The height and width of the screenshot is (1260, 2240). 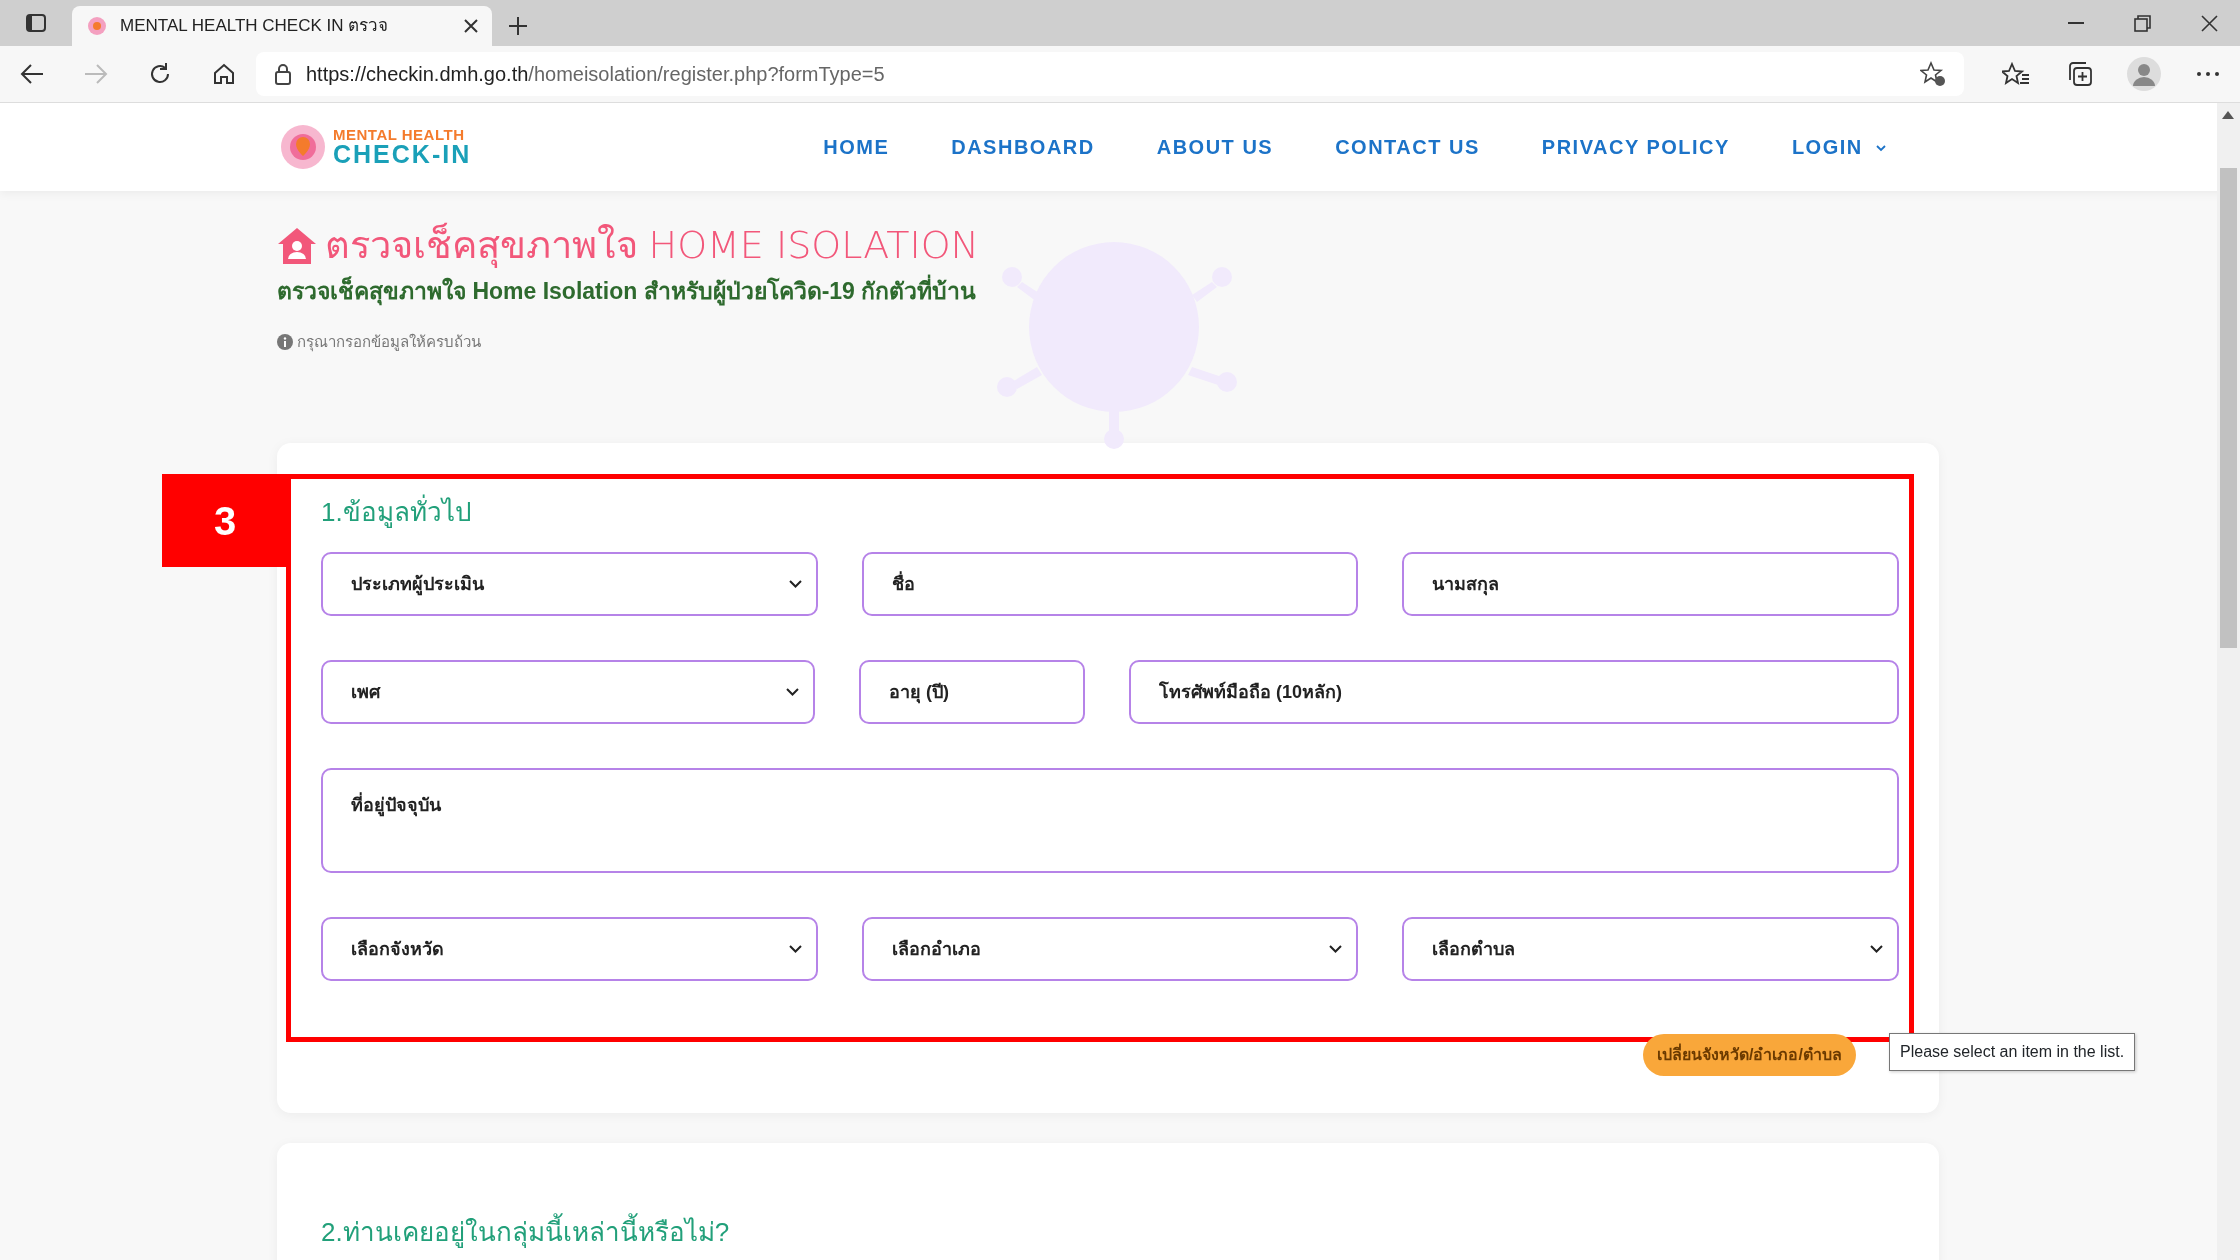 I want to click on plus-icon, so click(x=518, y=26).